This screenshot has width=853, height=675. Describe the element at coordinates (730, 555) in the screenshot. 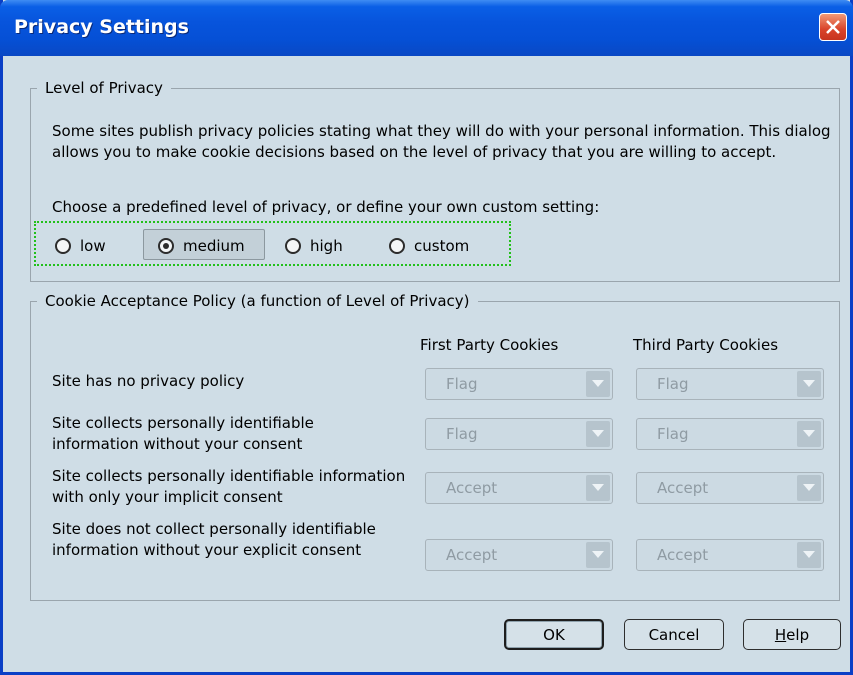

I see `third-party-select-explicit-consent: Accept` at that location.